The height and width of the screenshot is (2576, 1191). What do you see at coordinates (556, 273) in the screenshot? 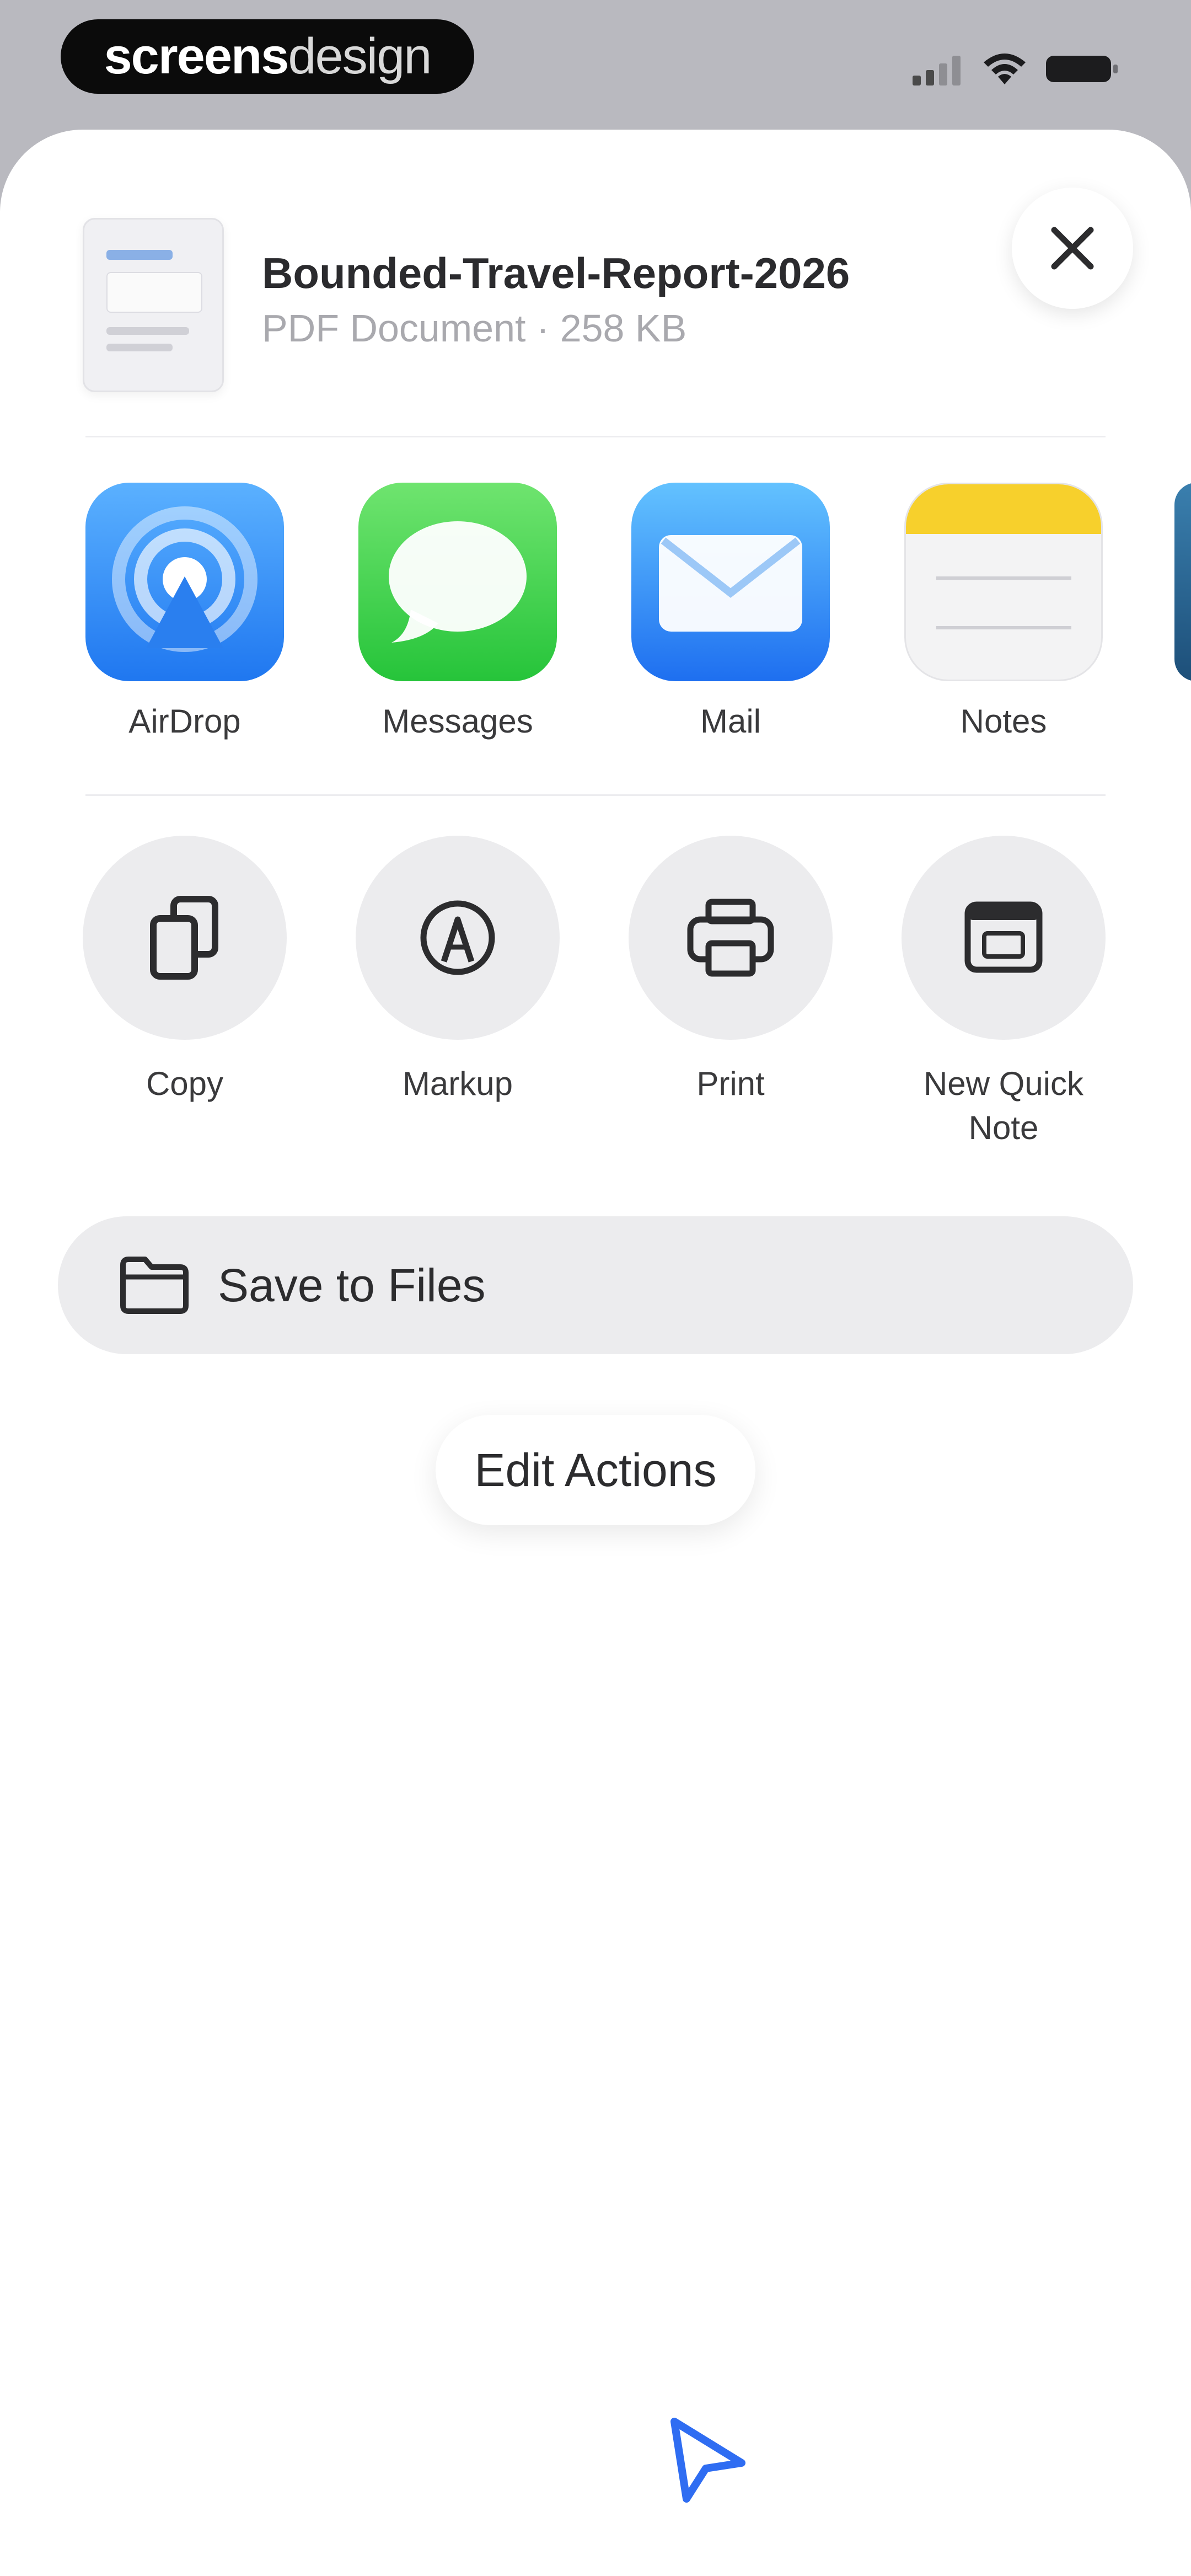
I see `document-title: Bounded-Travel-Report-2026` at bounding box center [556, 273].